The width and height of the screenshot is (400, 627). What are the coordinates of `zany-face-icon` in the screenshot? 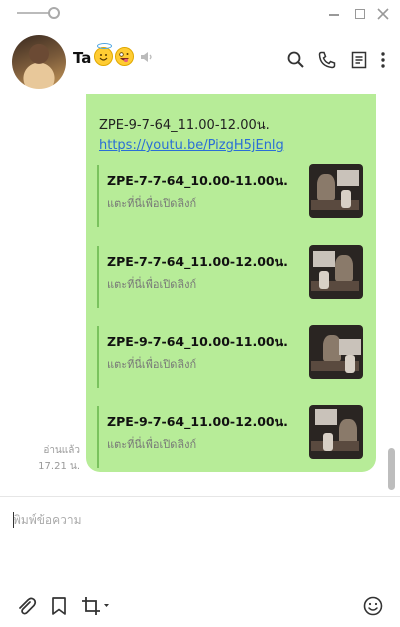 It's located at (124, 57).